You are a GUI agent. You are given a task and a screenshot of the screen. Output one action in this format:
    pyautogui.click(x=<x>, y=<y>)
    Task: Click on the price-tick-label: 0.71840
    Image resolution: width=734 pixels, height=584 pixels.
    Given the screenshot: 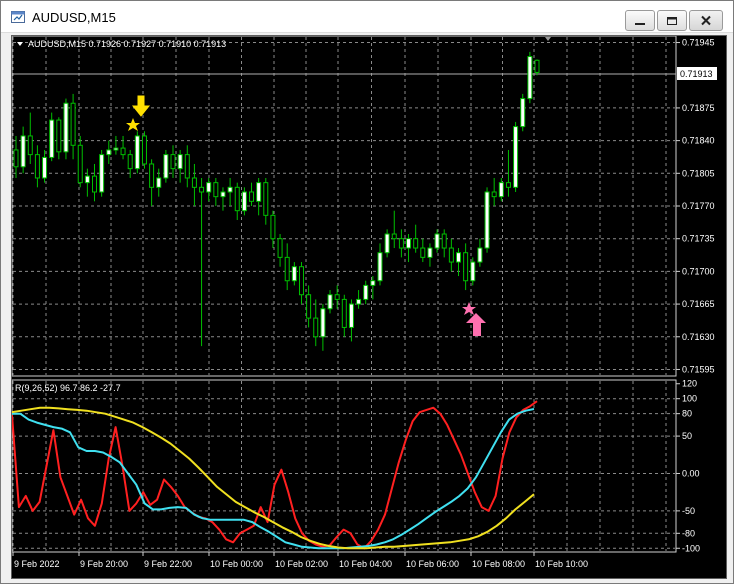 What is the action you would take?
    pyautogui.click(x=698, y=141)
    